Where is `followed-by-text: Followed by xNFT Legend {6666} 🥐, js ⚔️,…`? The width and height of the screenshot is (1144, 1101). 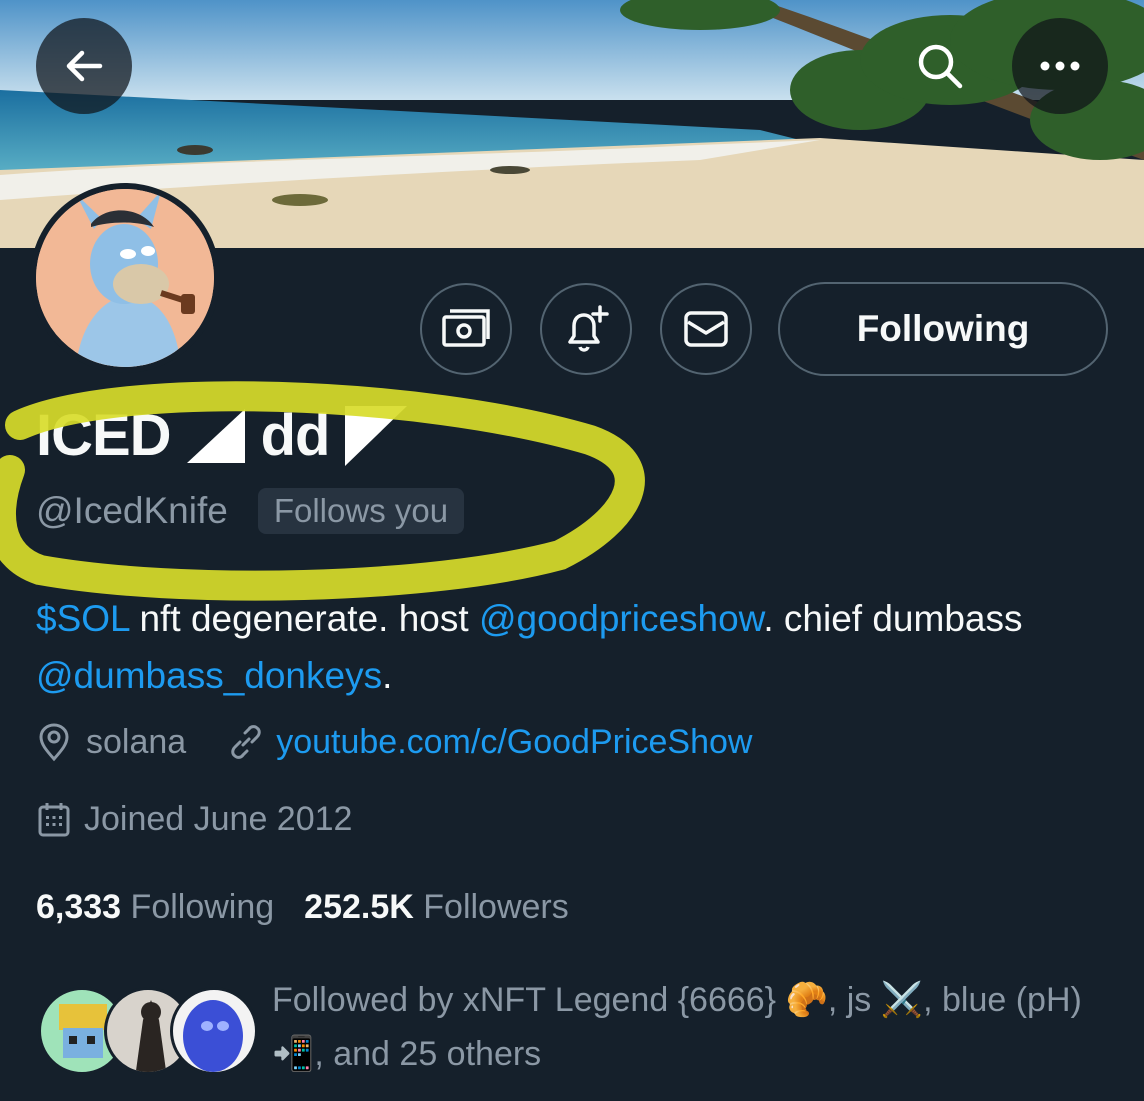 followed-by-text: Followed by xNFT Legend {6666} 🥐, js ⚔️,… is located at coordinates (697, 1027).